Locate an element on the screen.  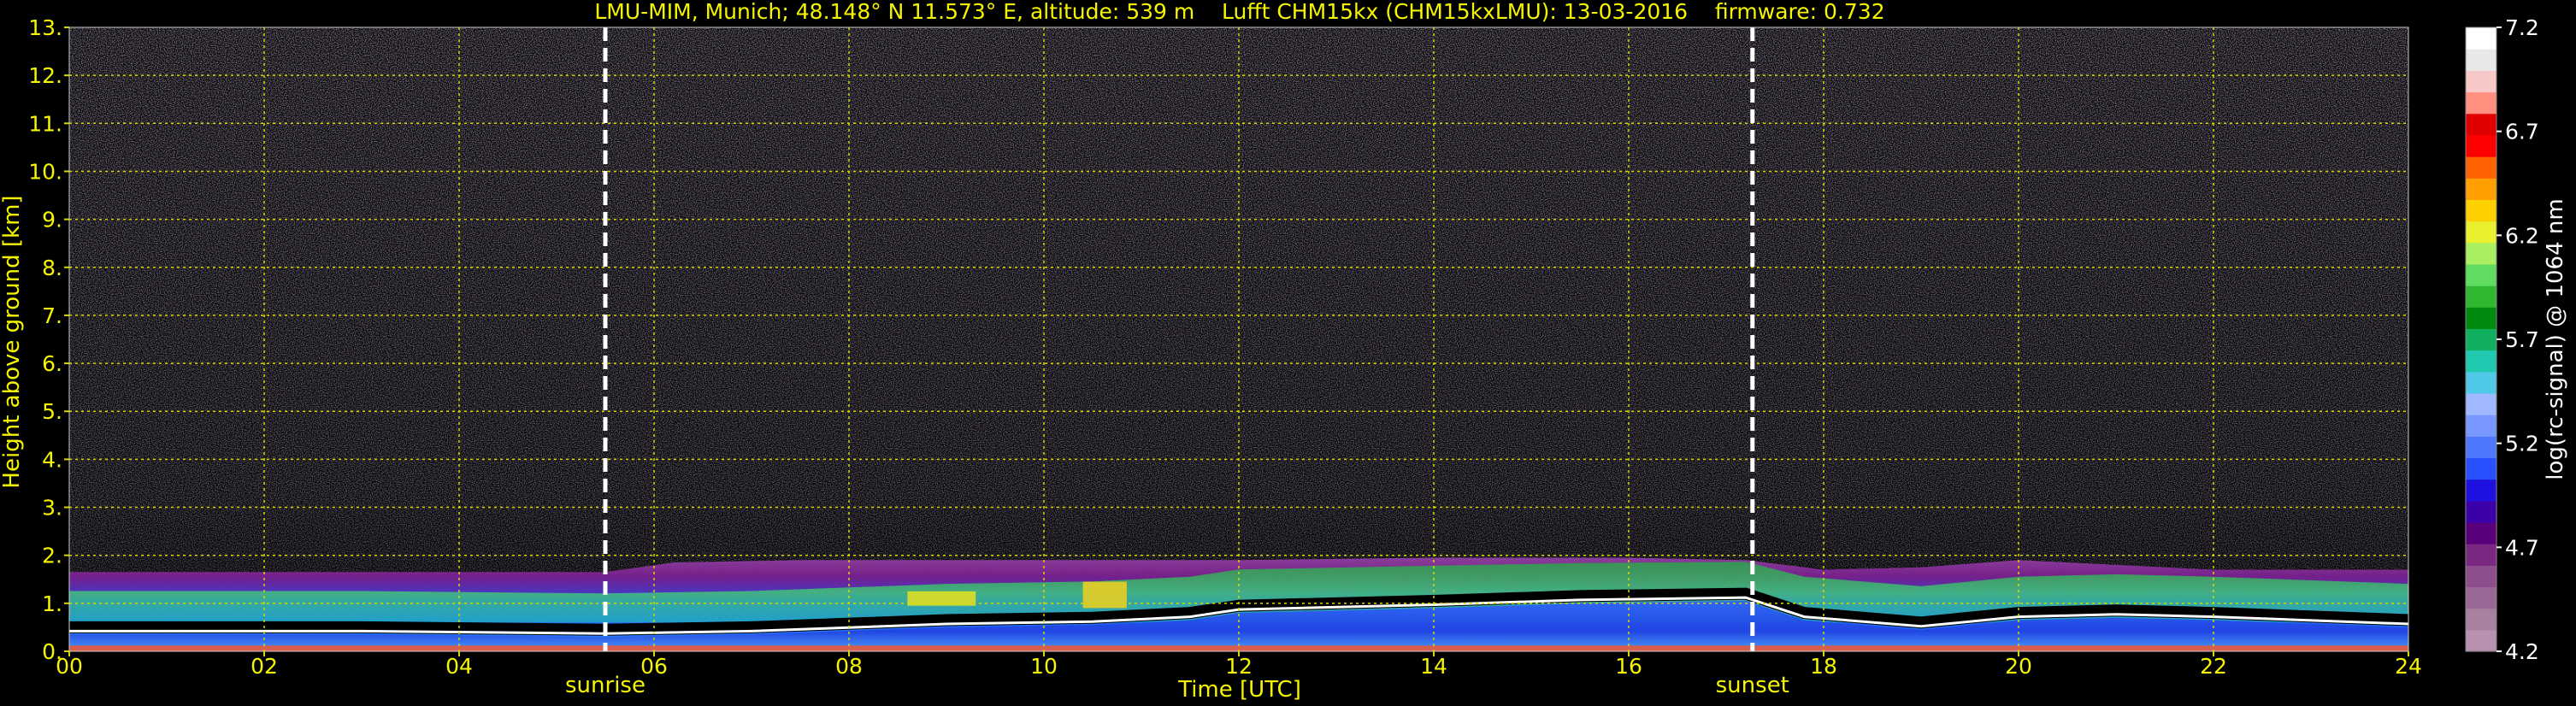
y-axis-label: Height above ground [km] is located at coordinates (12, 341).